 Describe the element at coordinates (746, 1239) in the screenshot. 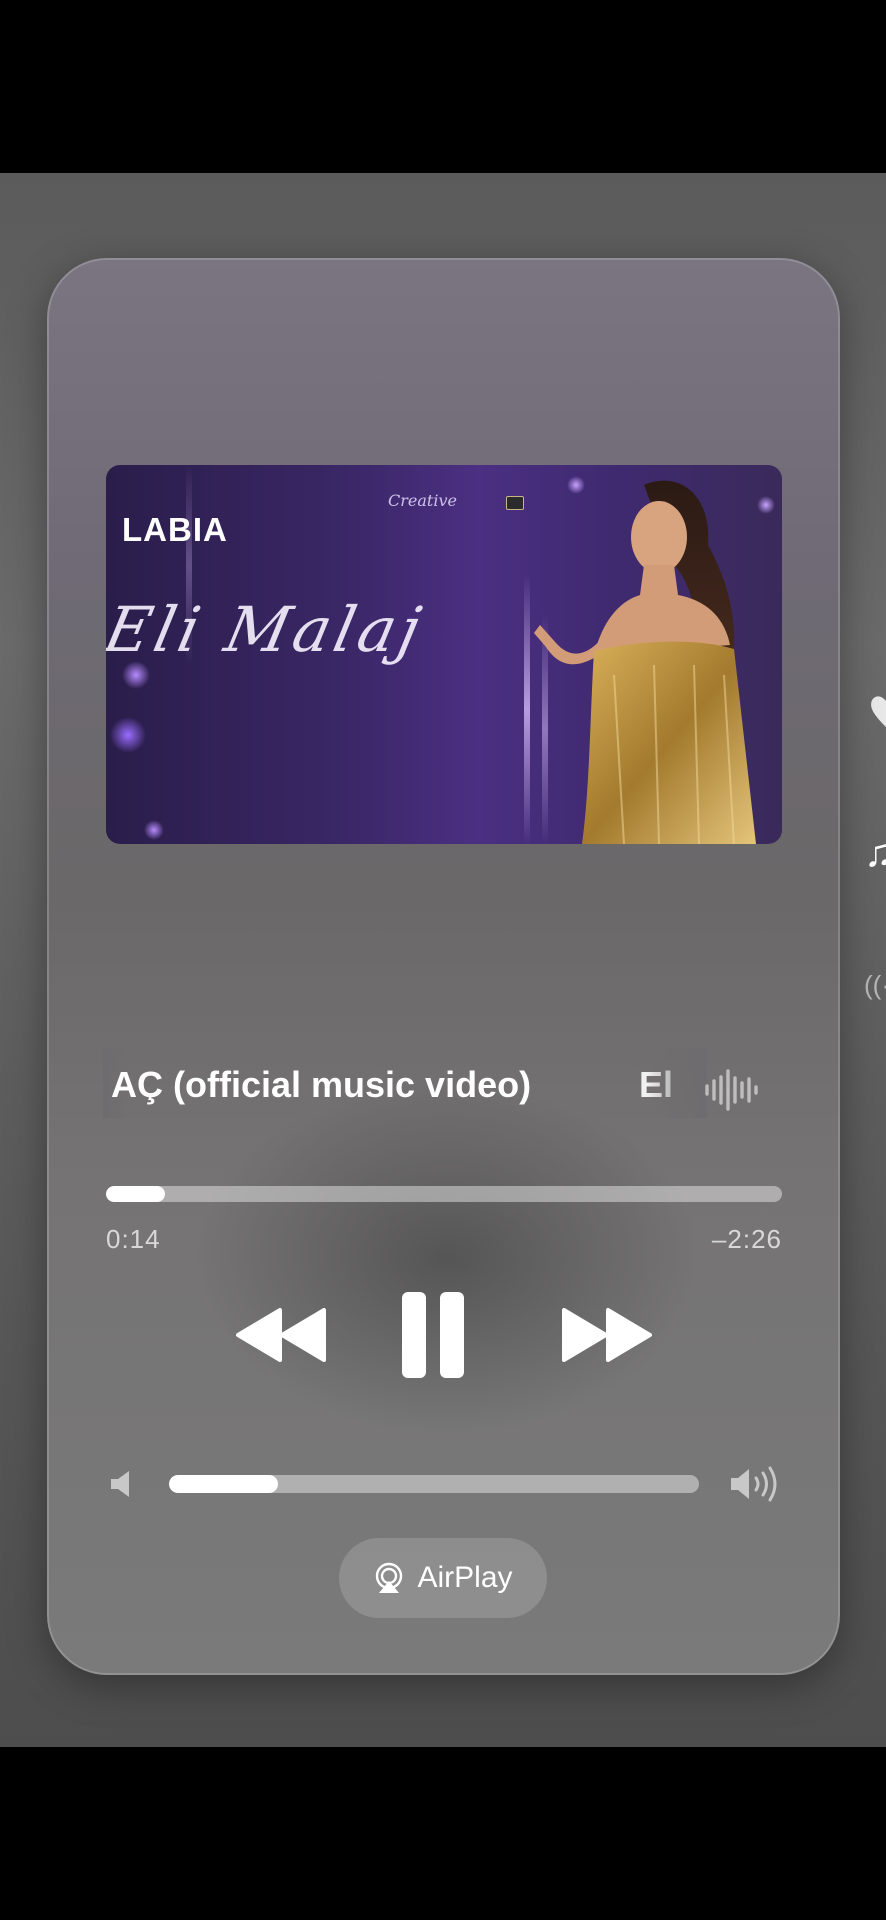

I see `remaining-time: –2:26` at that location.